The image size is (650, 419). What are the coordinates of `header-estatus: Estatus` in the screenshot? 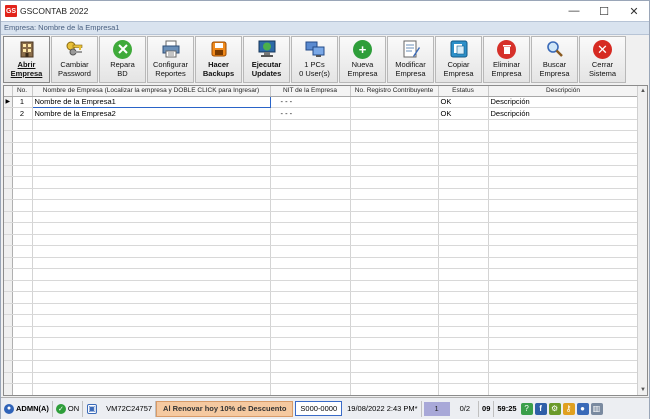 It's located at (463, 91).